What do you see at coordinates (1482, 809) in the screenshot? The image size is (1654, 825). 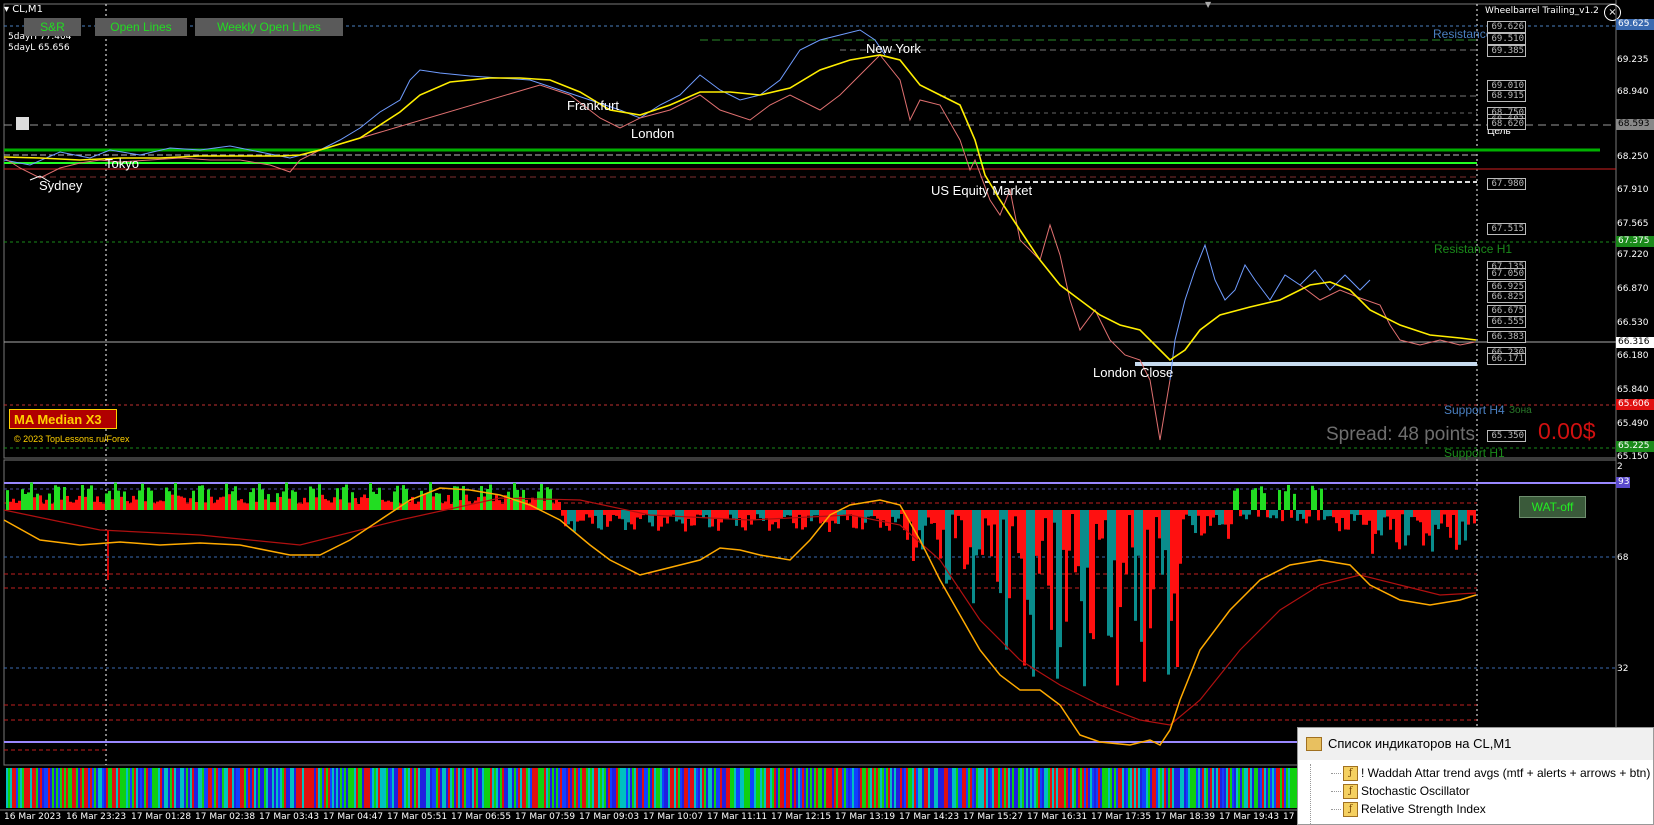 I see `indicator-item-rsi: ƒ Relative Strength Index` at bounding box center [1482, 809].